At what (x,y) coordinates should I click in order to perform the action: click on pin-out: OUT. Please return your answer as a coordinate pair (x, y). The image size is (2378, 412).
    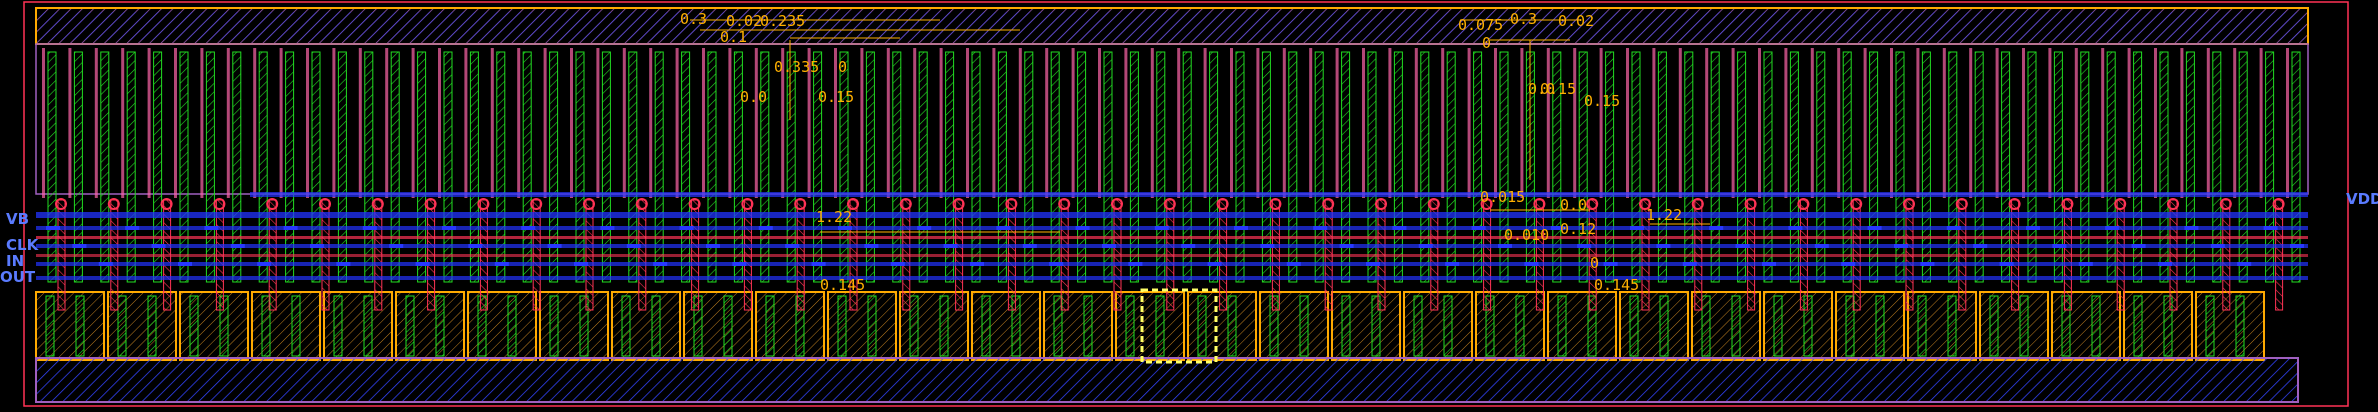
    Looking at the image, I should click on (18, 277).